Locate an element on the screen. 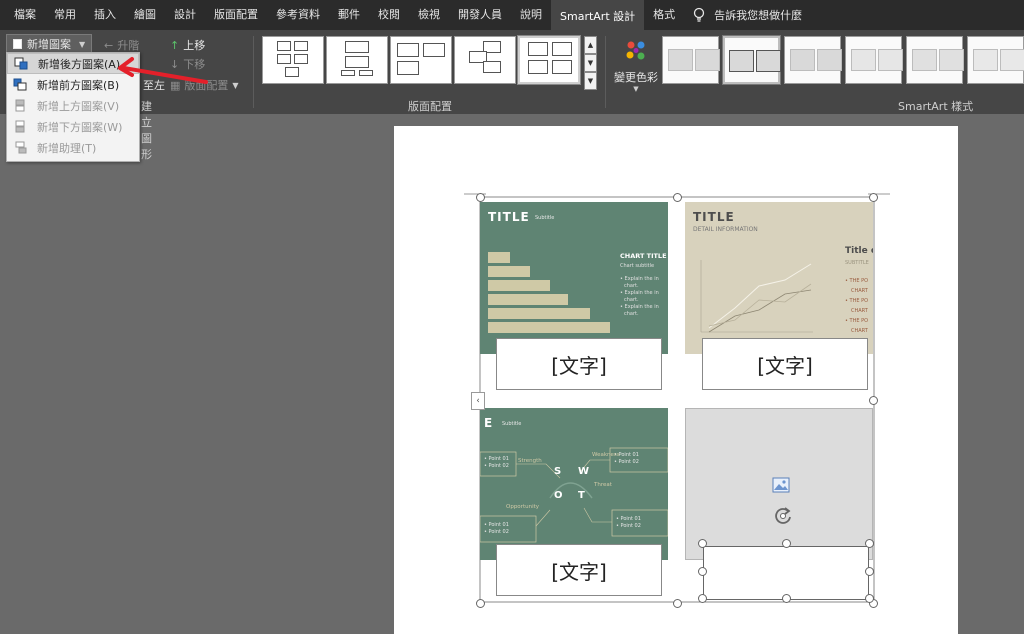  menu-layout: 版面配置 is located at coordinates (236, 15).